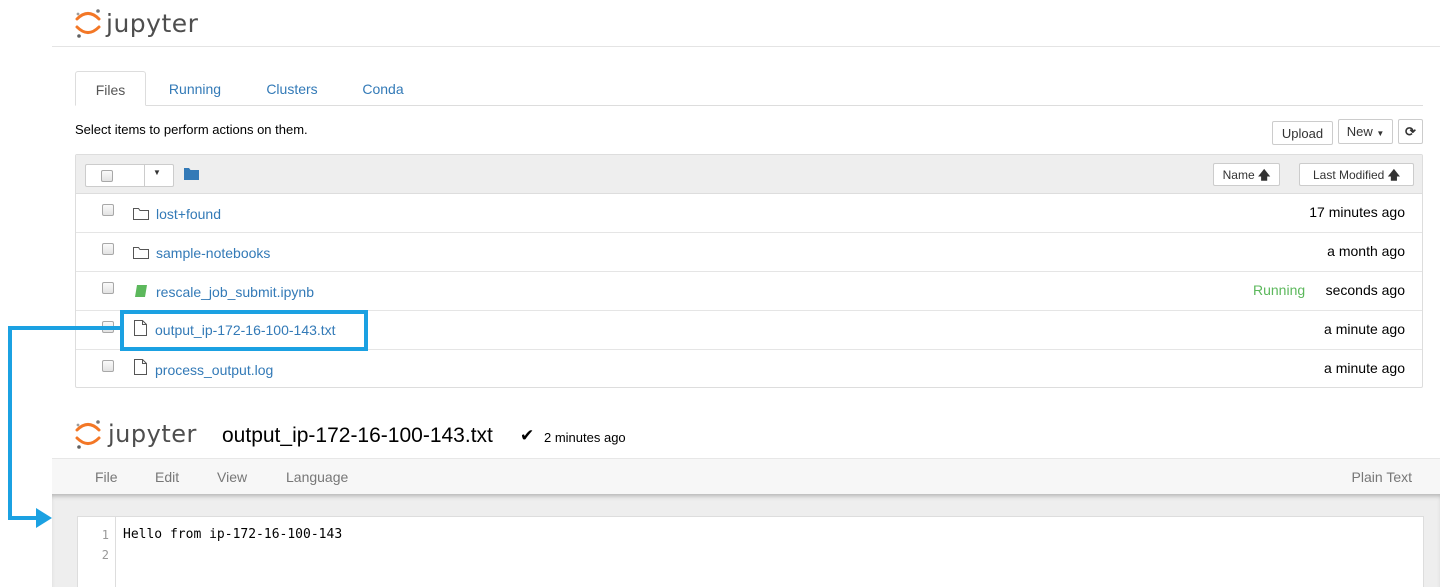 The height and width of the screenshot is (587, 1440). Describe the element at coordinates (383, 88) in the screenshot. I see `tab-conda: Conda` at that location.